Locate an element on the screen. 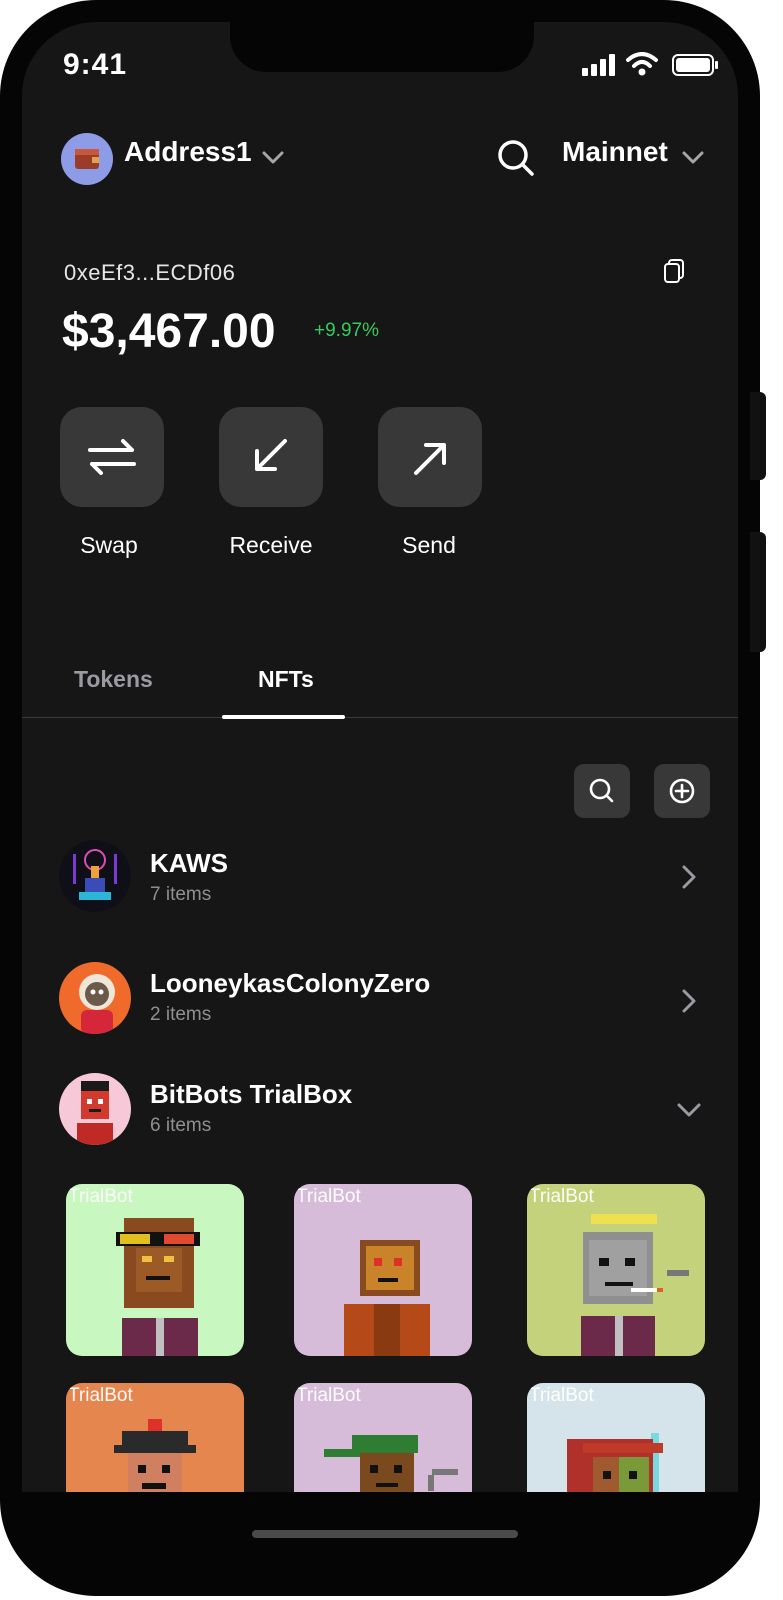 The height and width of the screenshot is (1600, 783). status-time: 9:41 is located at coordinates (95, 64).